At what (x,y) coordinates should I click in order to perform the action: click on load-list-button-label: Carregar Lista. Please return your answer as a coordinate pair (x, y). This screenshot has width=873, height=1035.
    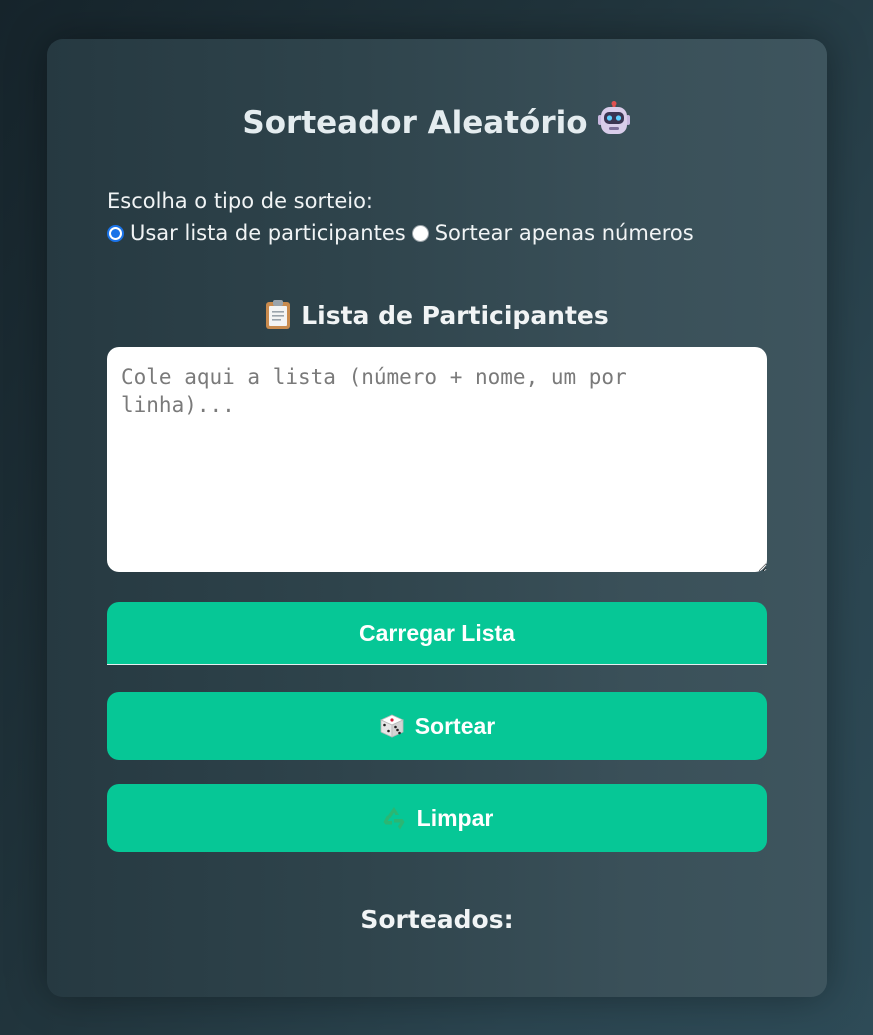
    Looking at the image, I should click on (437, 632).